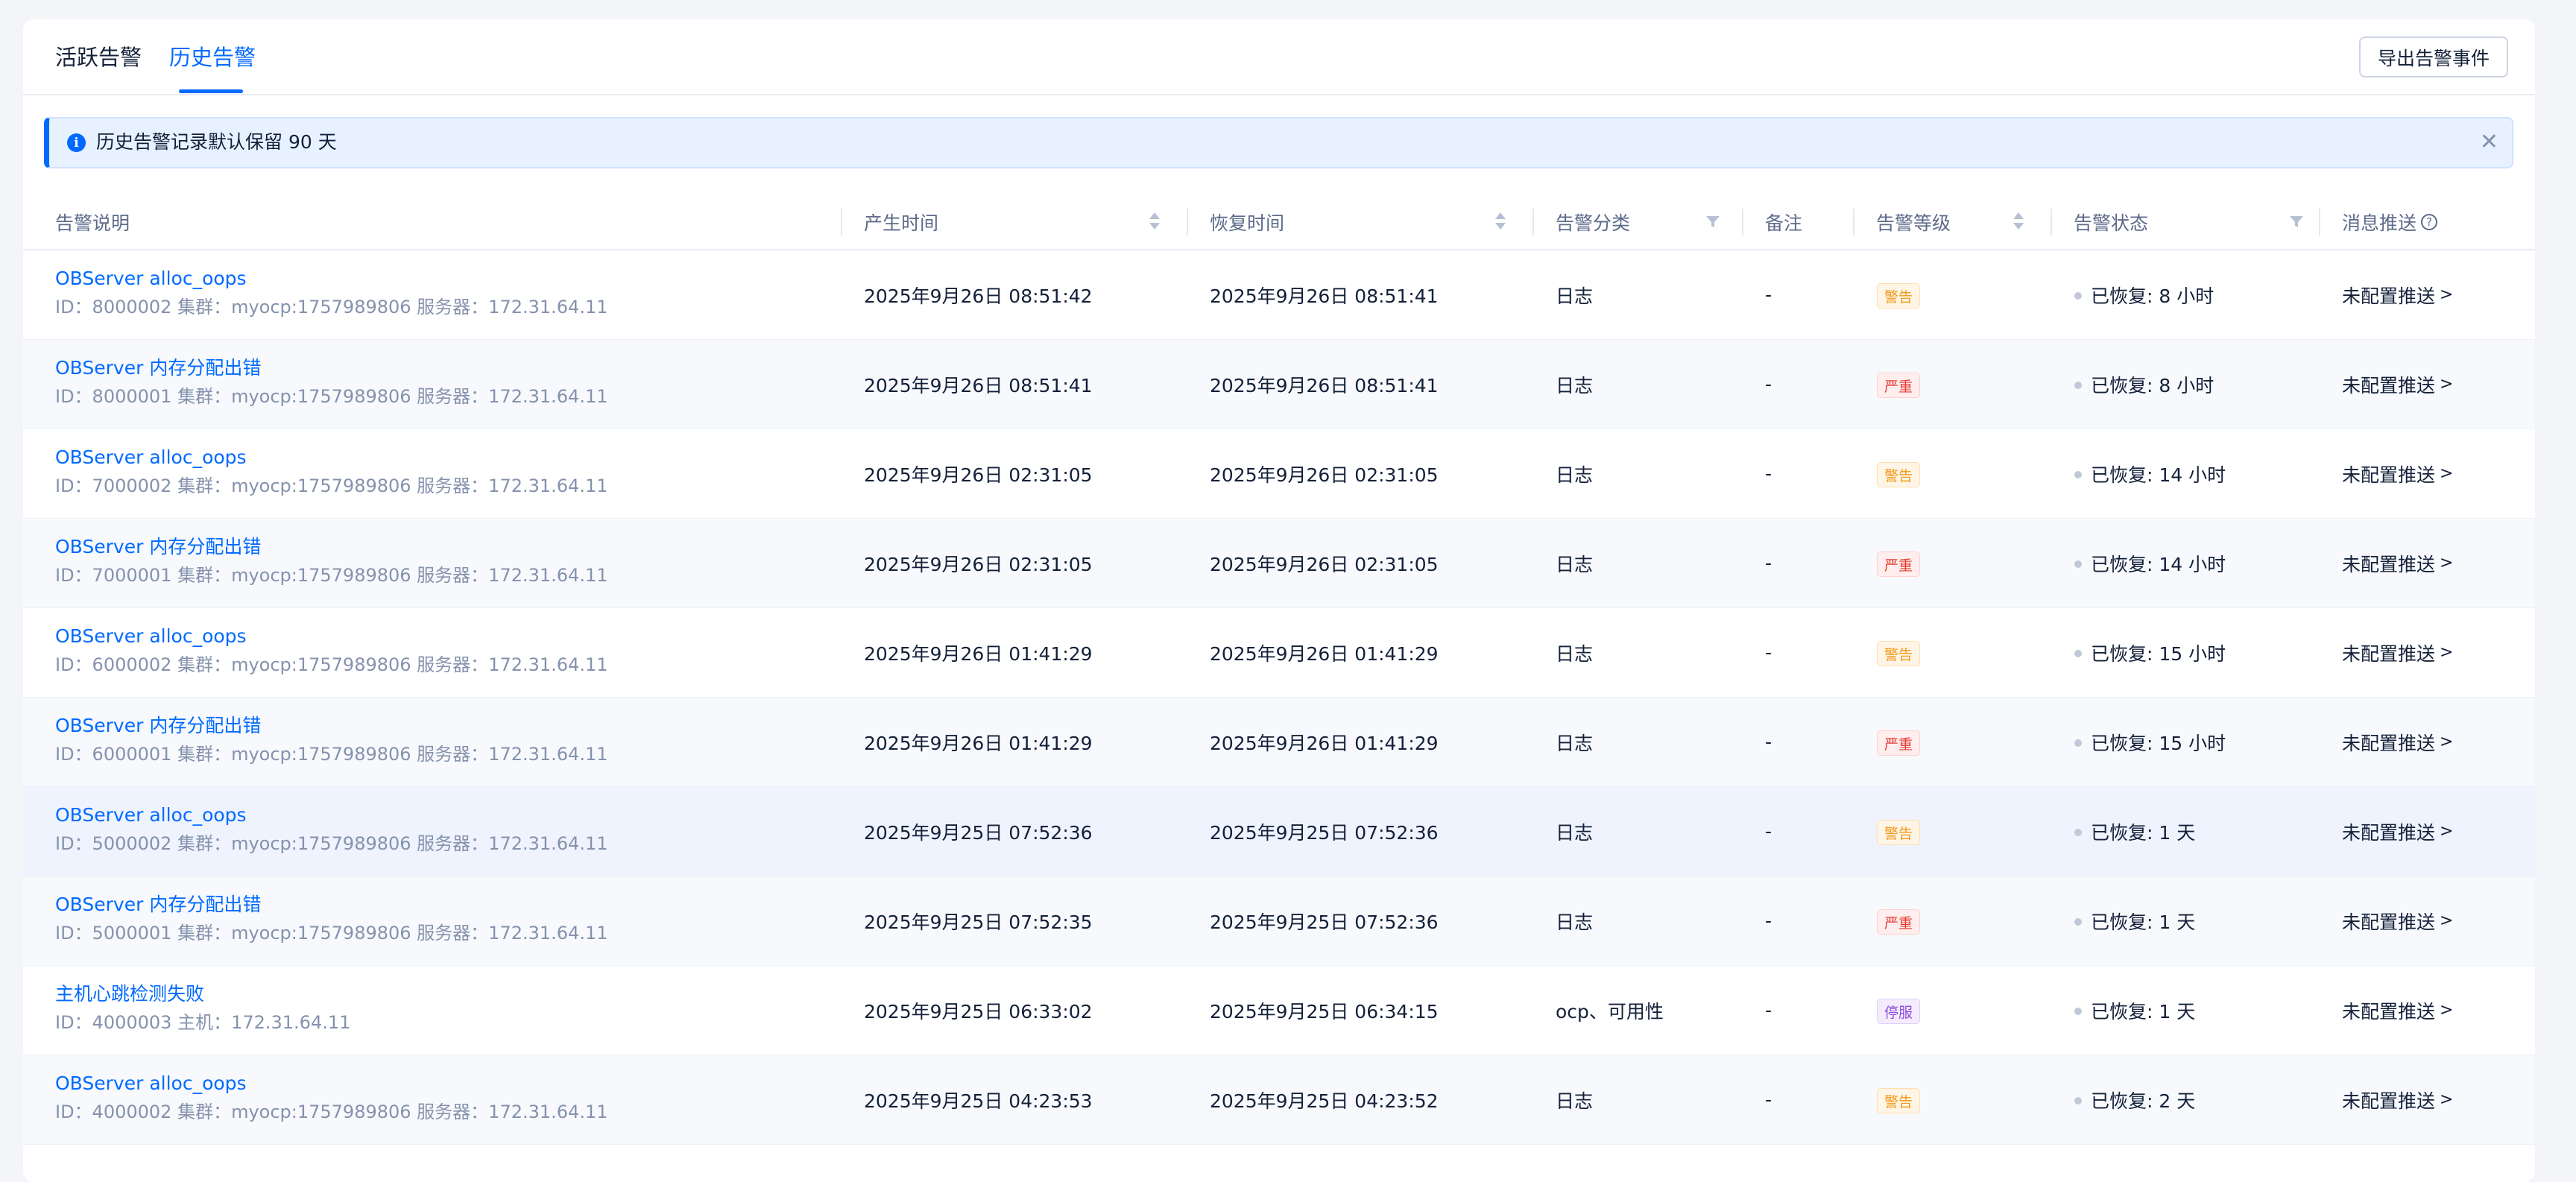 The image size is (2576, 1182). I want to click on recovered-time: 2025年9月25日 07:52:36, so click(1325, 922).